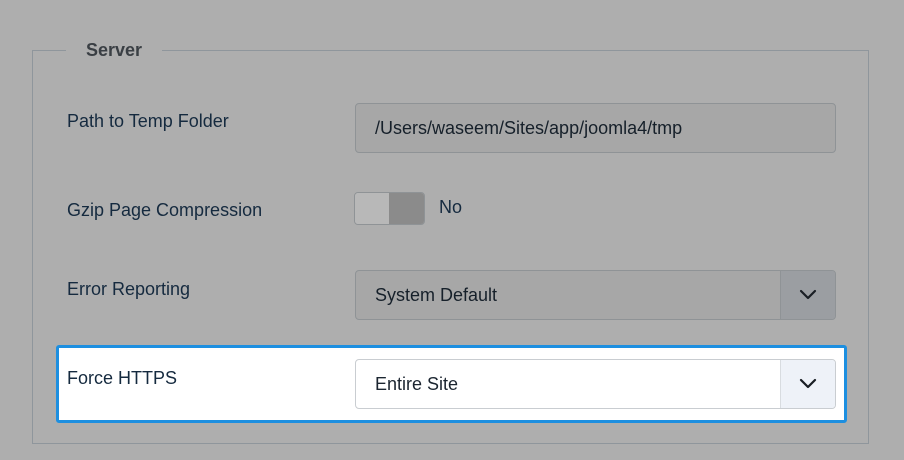 Image resolution: width=904 pixels, height=460 pixels. What do you see at coordinates (165, 210) in the screenshot?
I see `gzip-label: Gzip Page Compression` at bounding box center [165, 210].